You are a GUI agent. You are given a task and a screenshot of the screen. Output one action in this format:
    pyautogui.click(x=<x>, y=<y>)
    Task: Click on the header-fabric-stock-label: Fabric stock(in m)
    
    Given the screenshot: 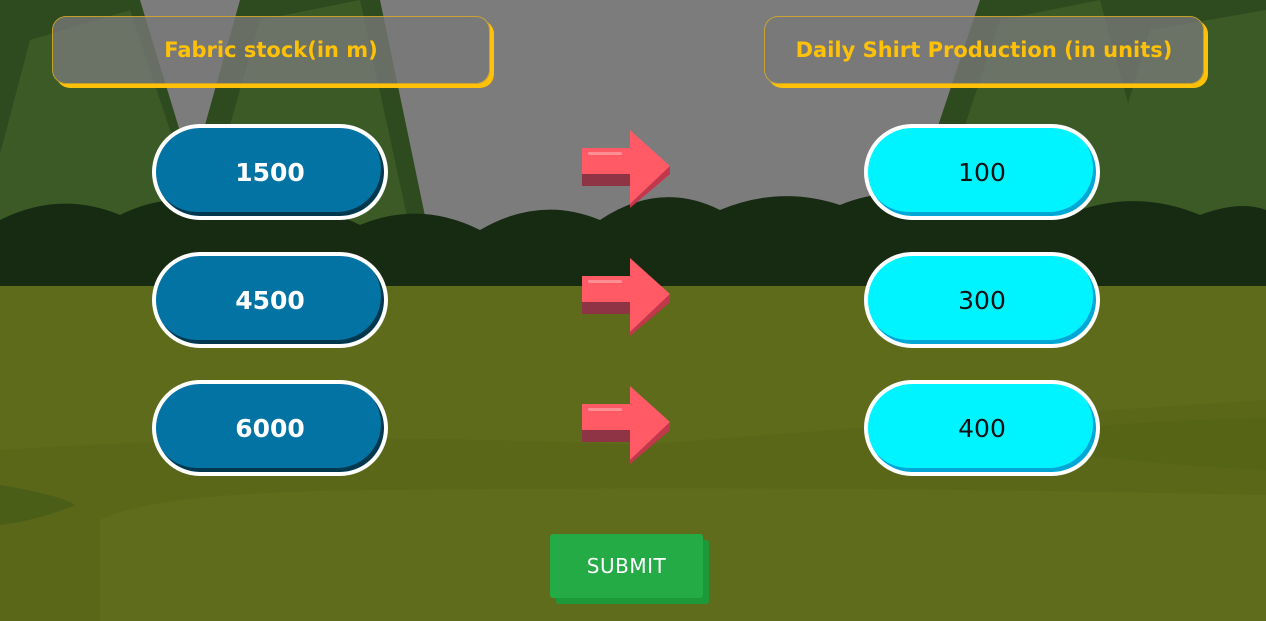 What is the action you would take?
    pyautogui.click(x=271, y=50)
    